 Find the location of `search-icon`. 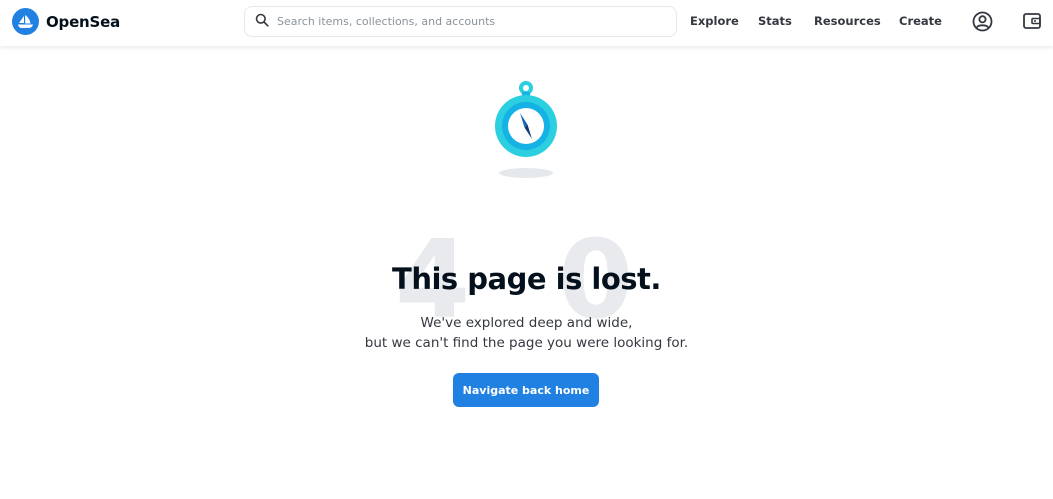

search-icon is located at coordinates (262, 21).